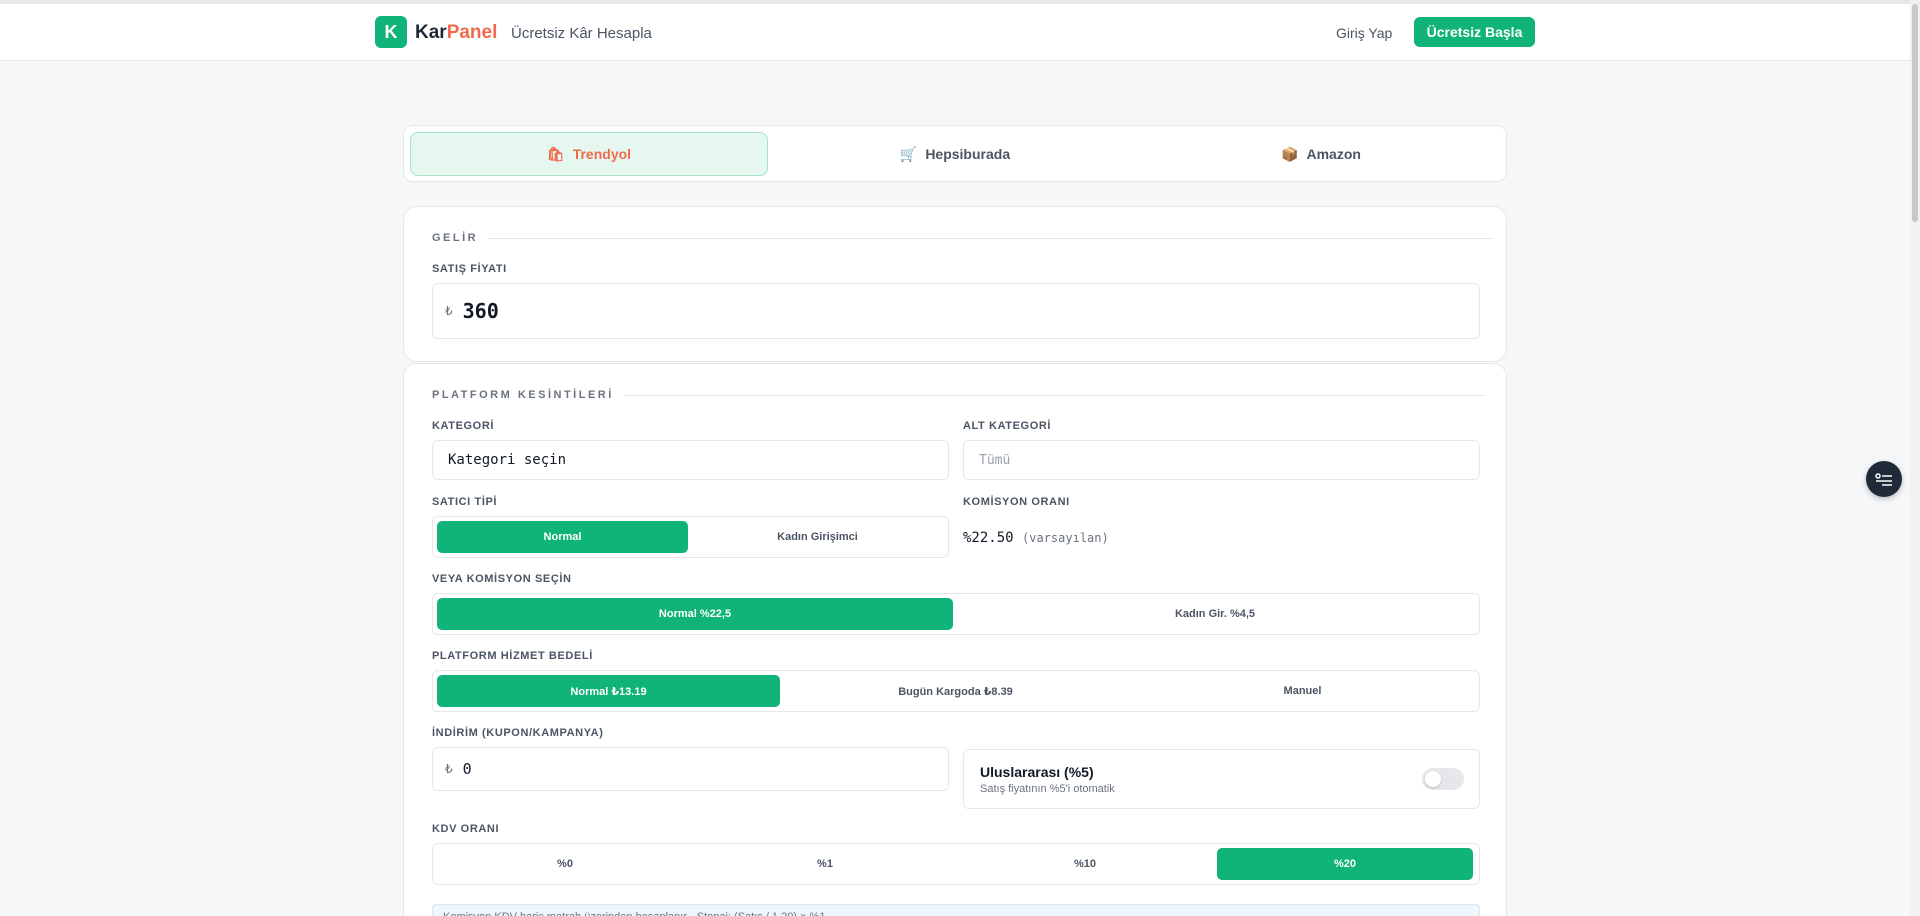 Image resolution: width=1920 pixels, height=916 pixels. I want to click on category-value: Kategori seçin, so click(507, 460).